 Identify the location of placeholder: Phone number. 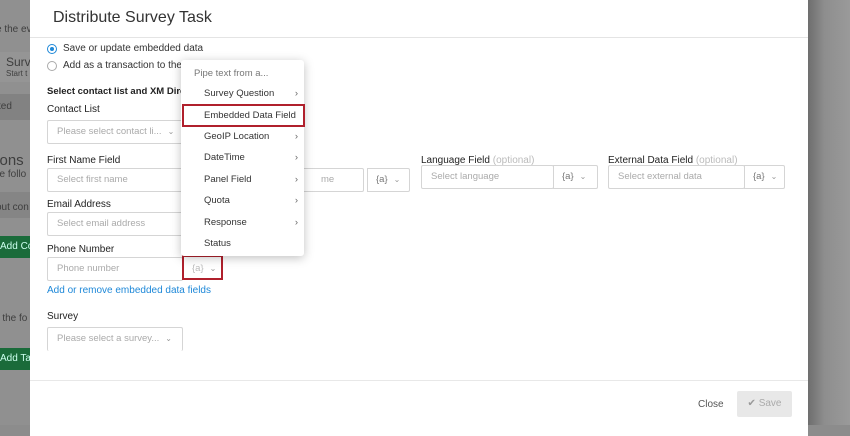
(88, 268).